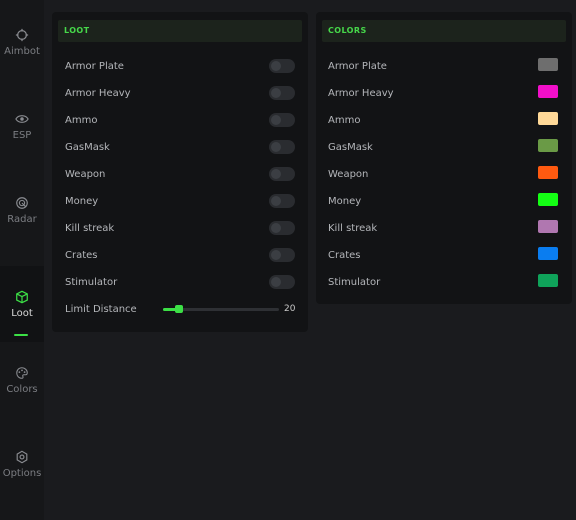 The height and width of the screenshot is (520, 576). I want to click on loot-row-stimulator: Stimulator, so click(91, 282).